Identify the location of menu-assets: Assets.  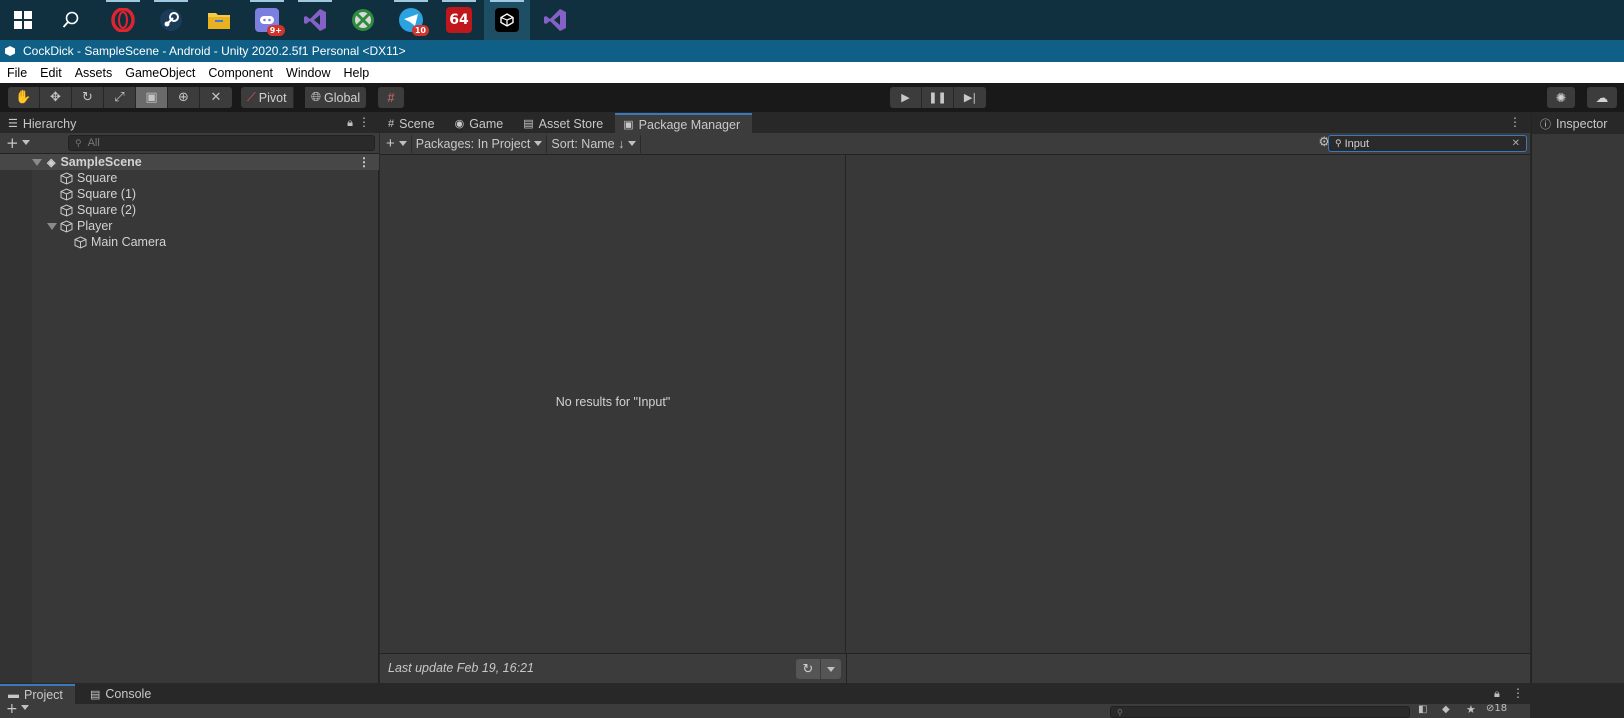
(93, 73).